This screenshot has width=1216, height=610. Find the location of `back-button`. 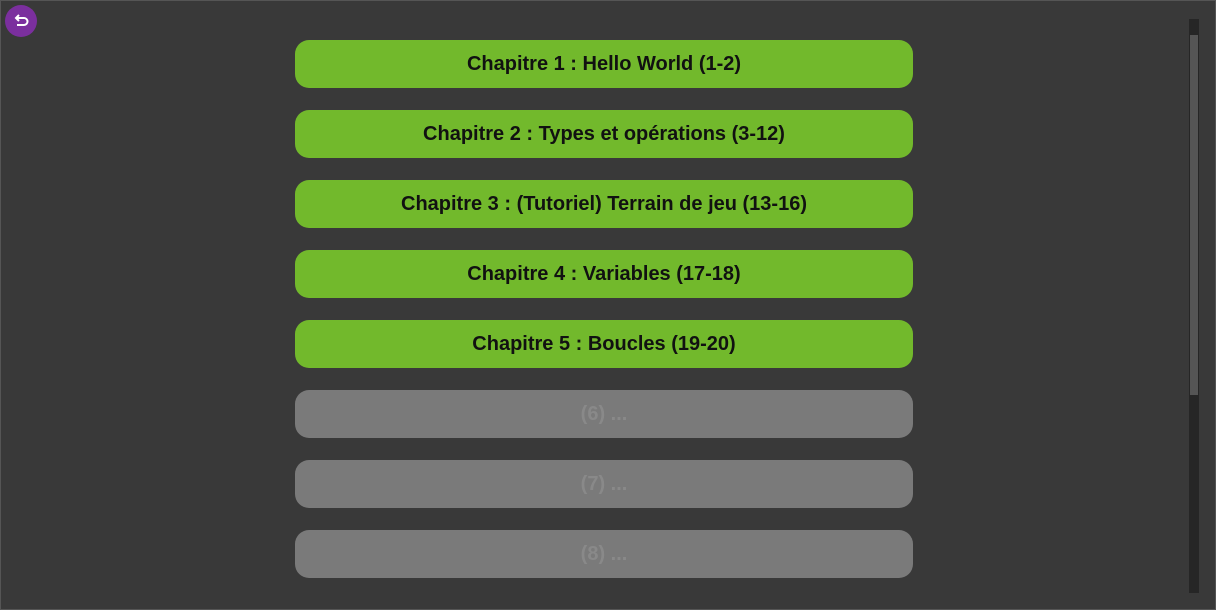

back-button is located at coordinates (21, 21).